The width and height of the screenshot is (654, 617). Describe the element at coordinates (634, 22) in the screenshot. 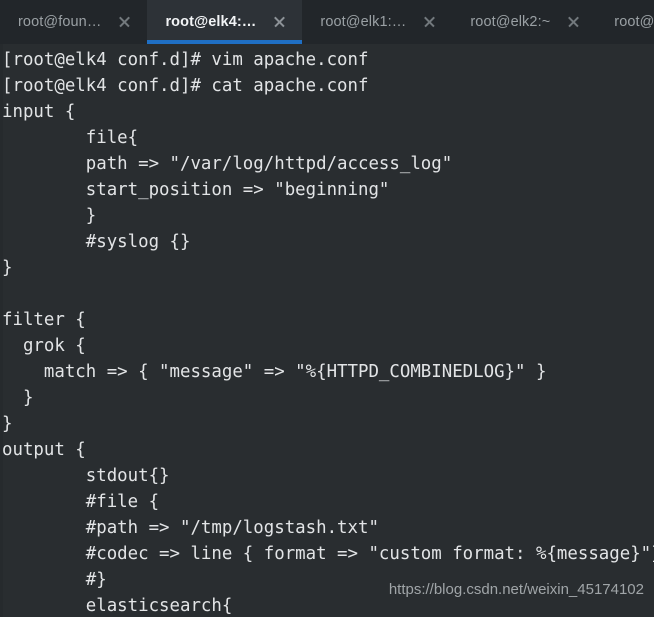

I see `tab-label: root@e` at that location.